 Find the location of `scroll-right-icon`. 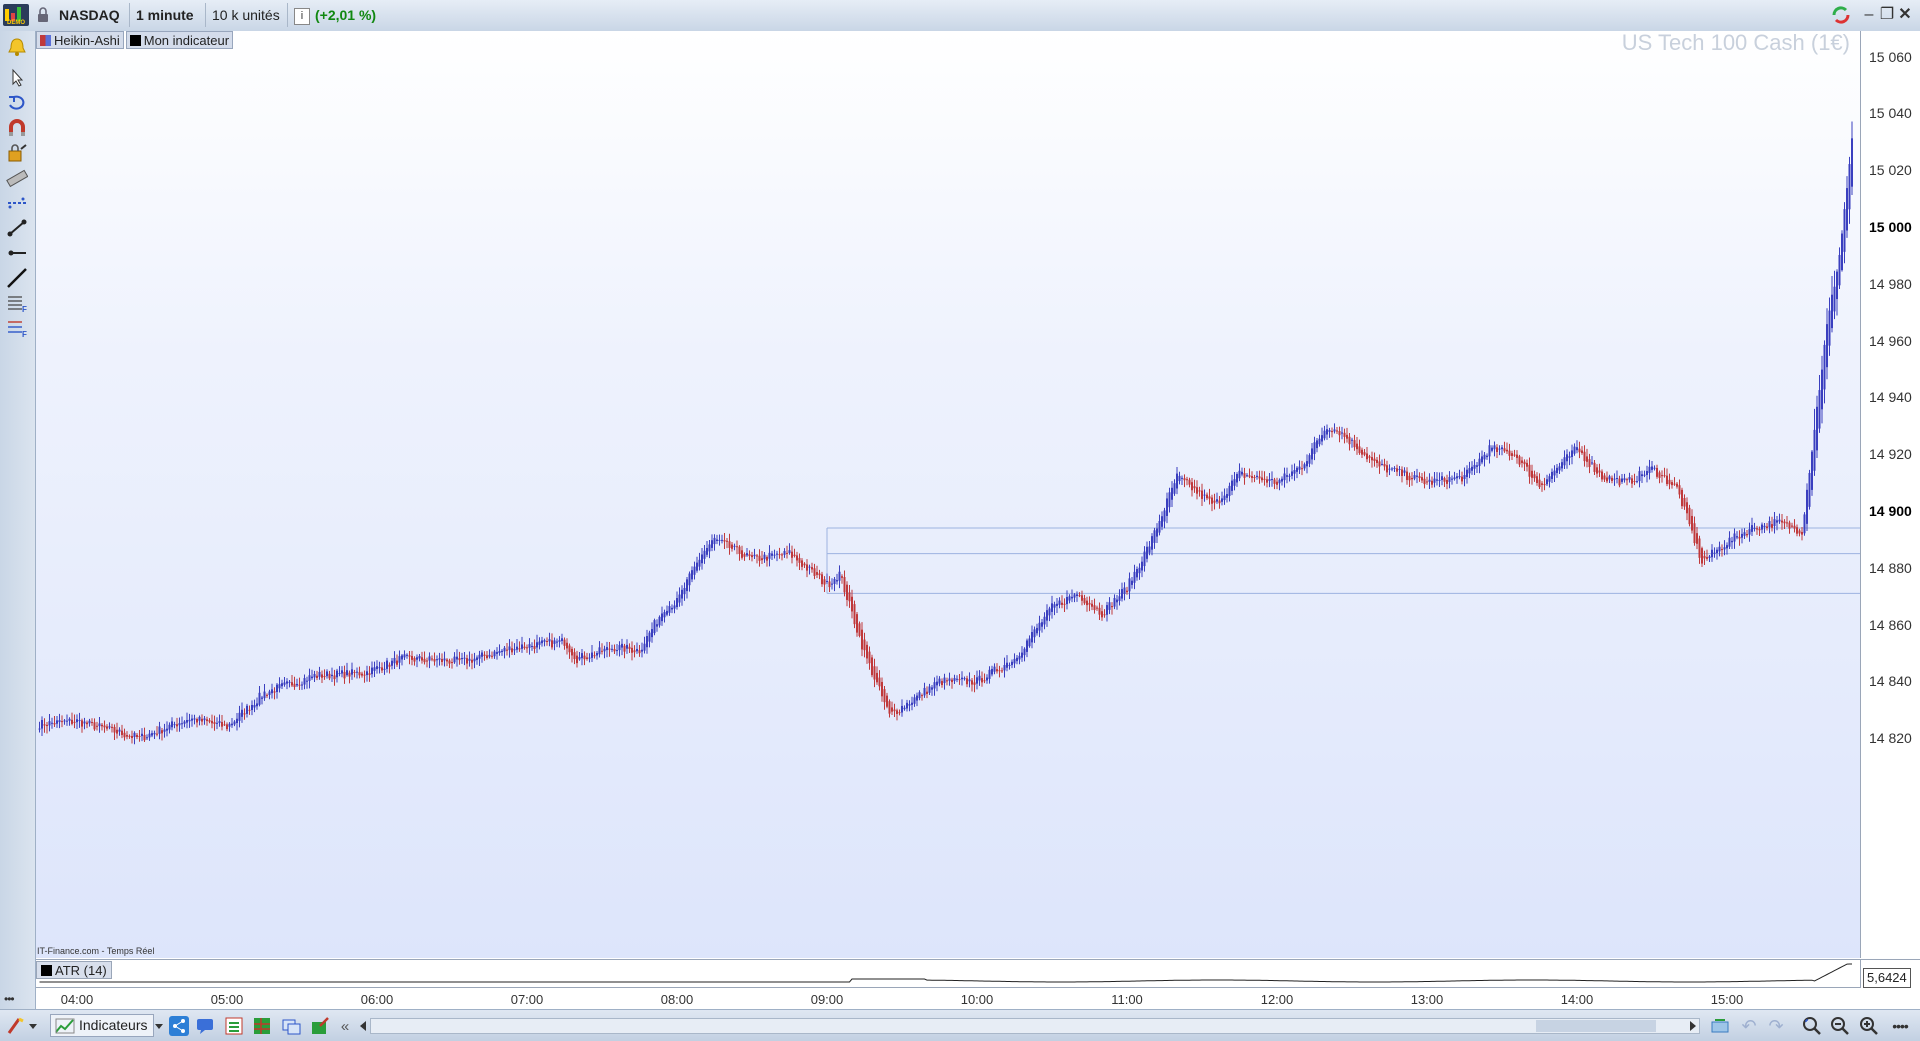

scroll-right-icon is located at coordinates (1693, 1026).